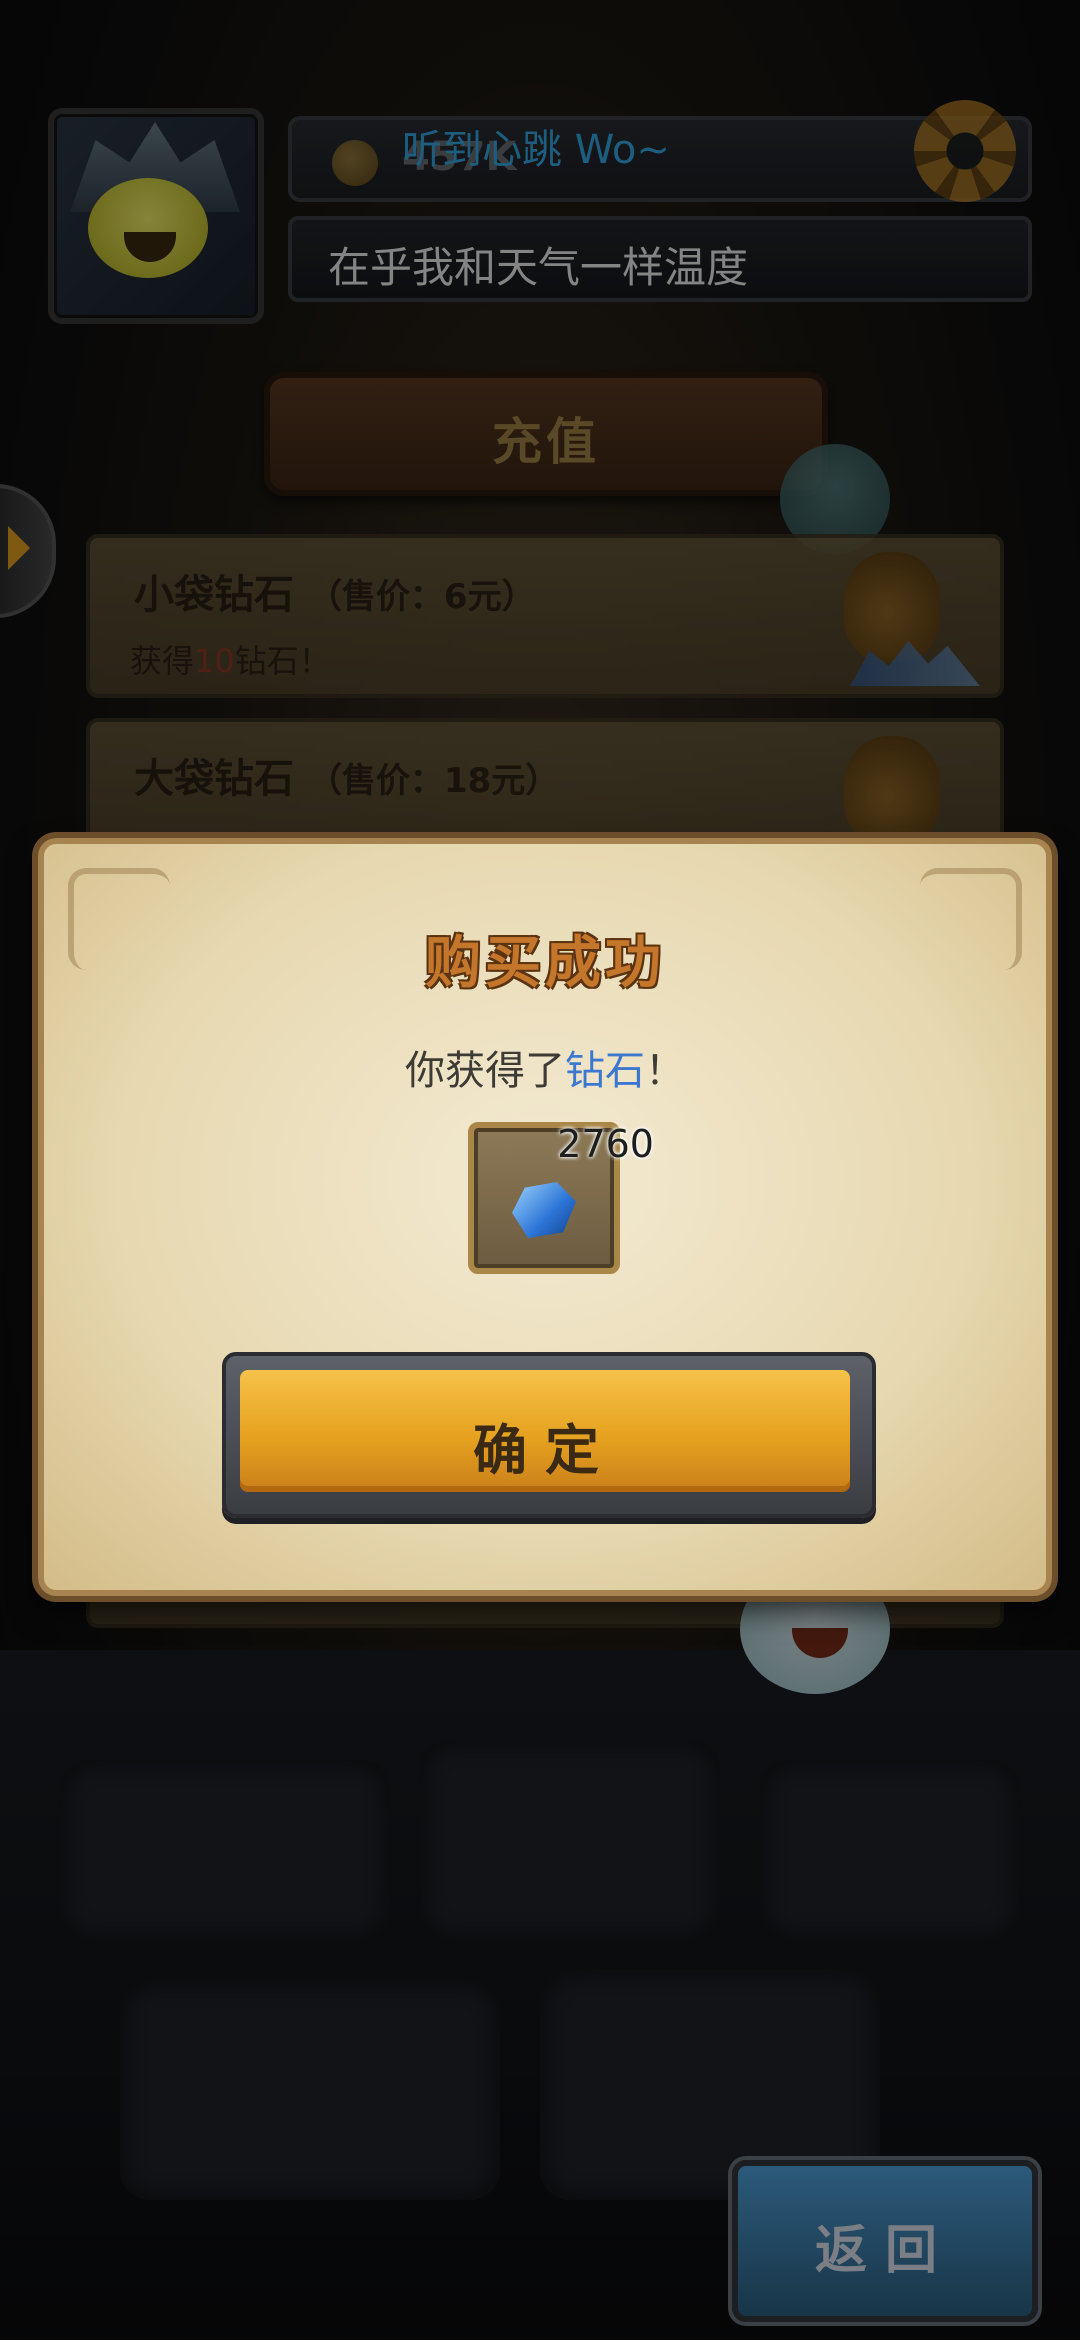 The image size is (1080, 2340). Describe the element at coordinates (605, 1071) in the screenshot. I see `message-item: 钻石` at that location.